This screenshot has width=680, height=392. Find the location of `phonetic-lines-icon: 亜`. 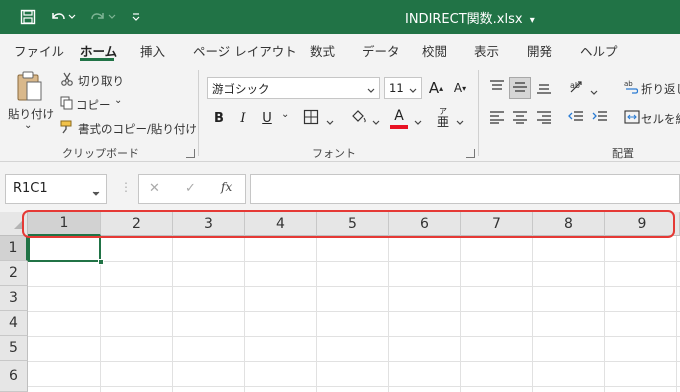

phonetic-lines-icon: 亜 is located at coordinates (442, 122).